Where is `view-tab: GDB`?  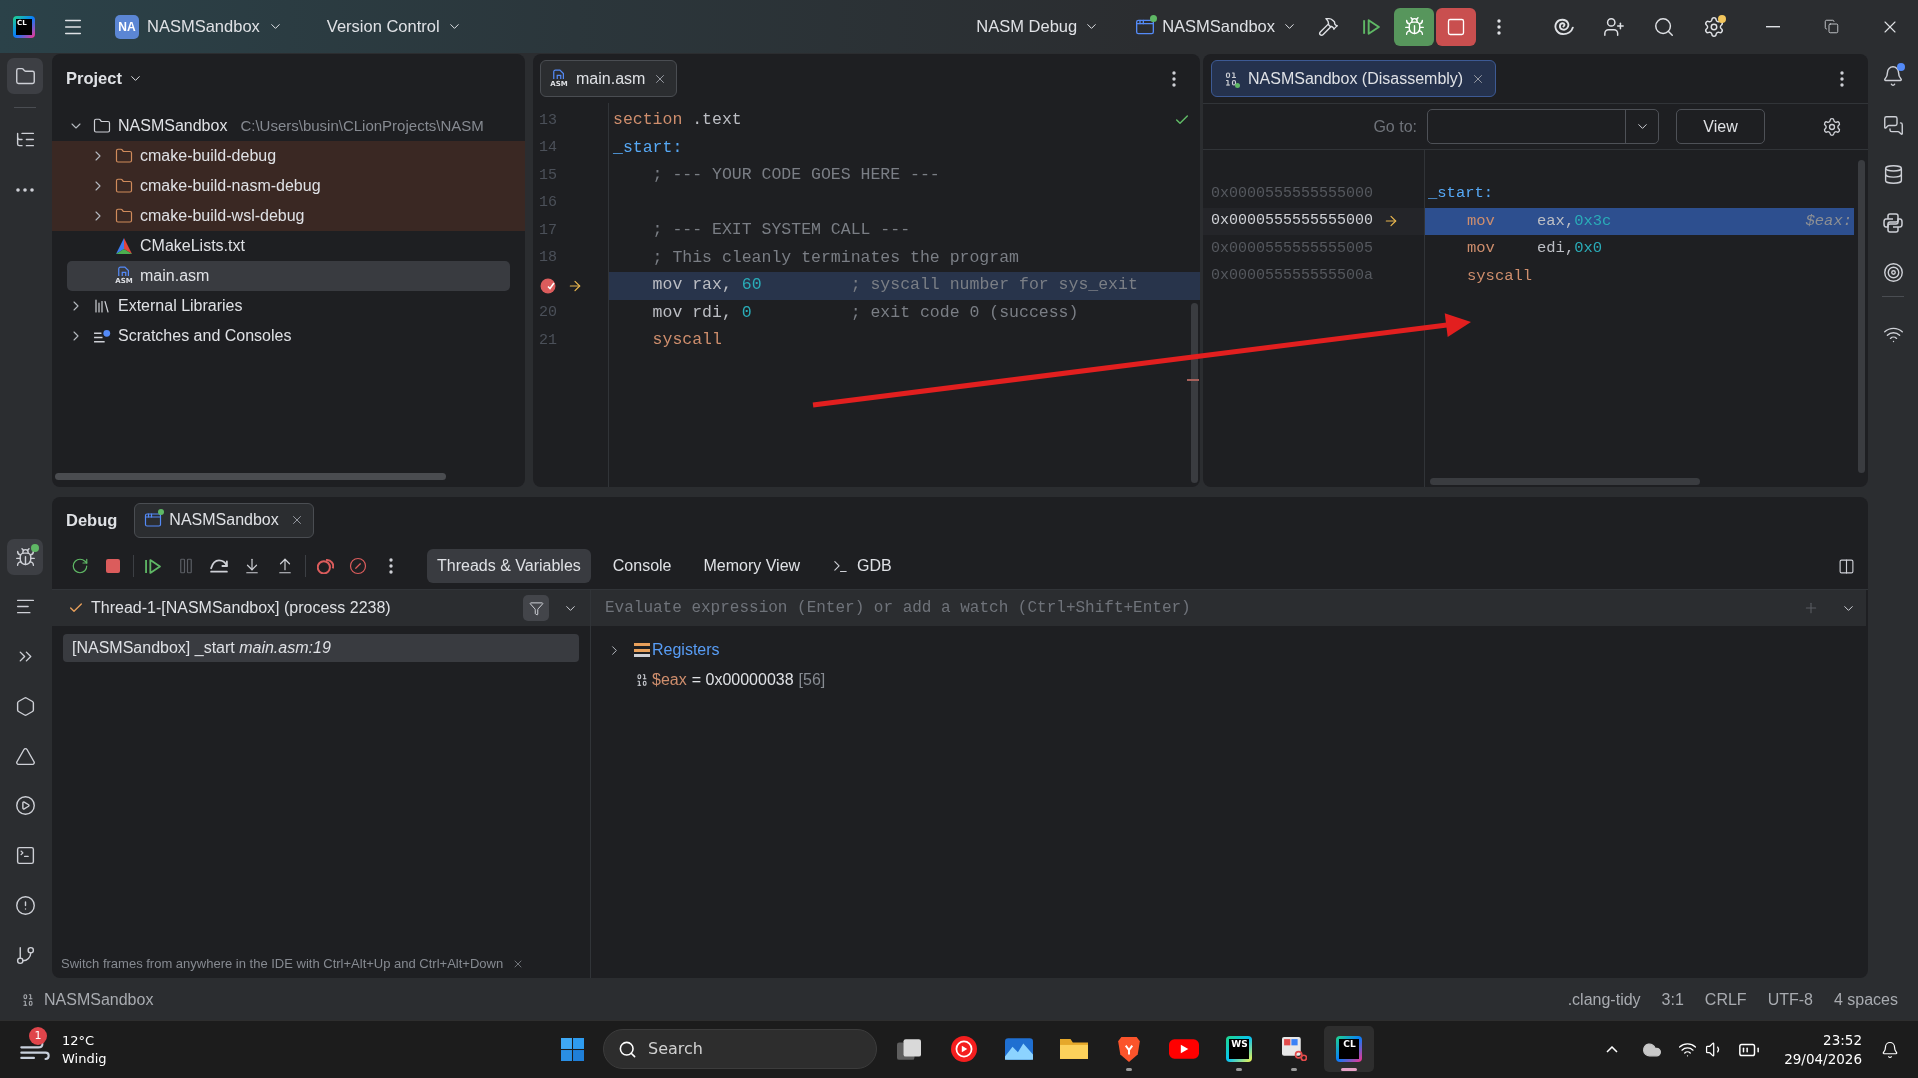
view-tab: GDB is located at coordinates (862, 566).